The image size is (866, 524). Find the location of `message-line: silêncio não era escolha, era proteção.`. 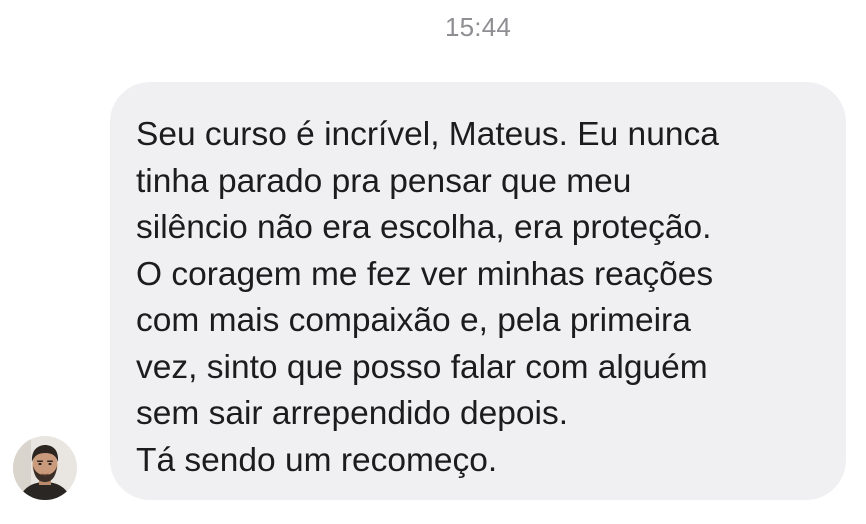

message-line: silêncio não era escolha, era proteção. is located at coordinates (424, 227).